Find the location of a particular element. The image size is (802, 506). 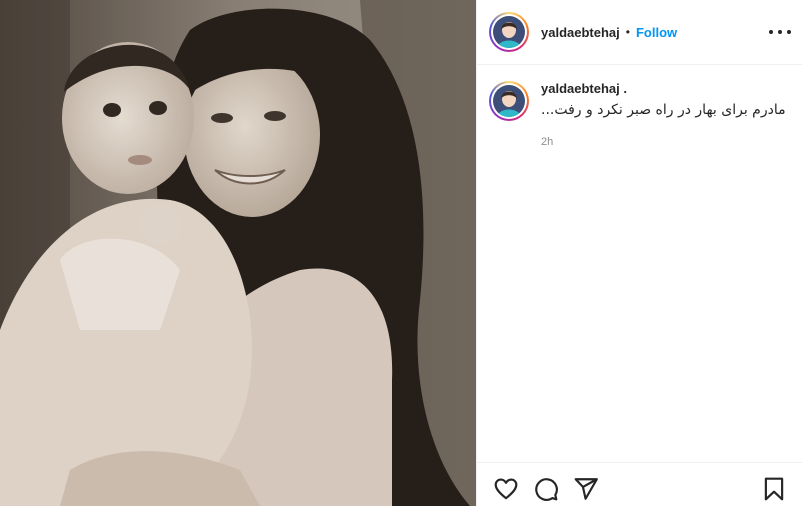

caption-text: ...مادرم برای بهار در راه صبر نکرد و رفت is located at coordinates (663, 110).